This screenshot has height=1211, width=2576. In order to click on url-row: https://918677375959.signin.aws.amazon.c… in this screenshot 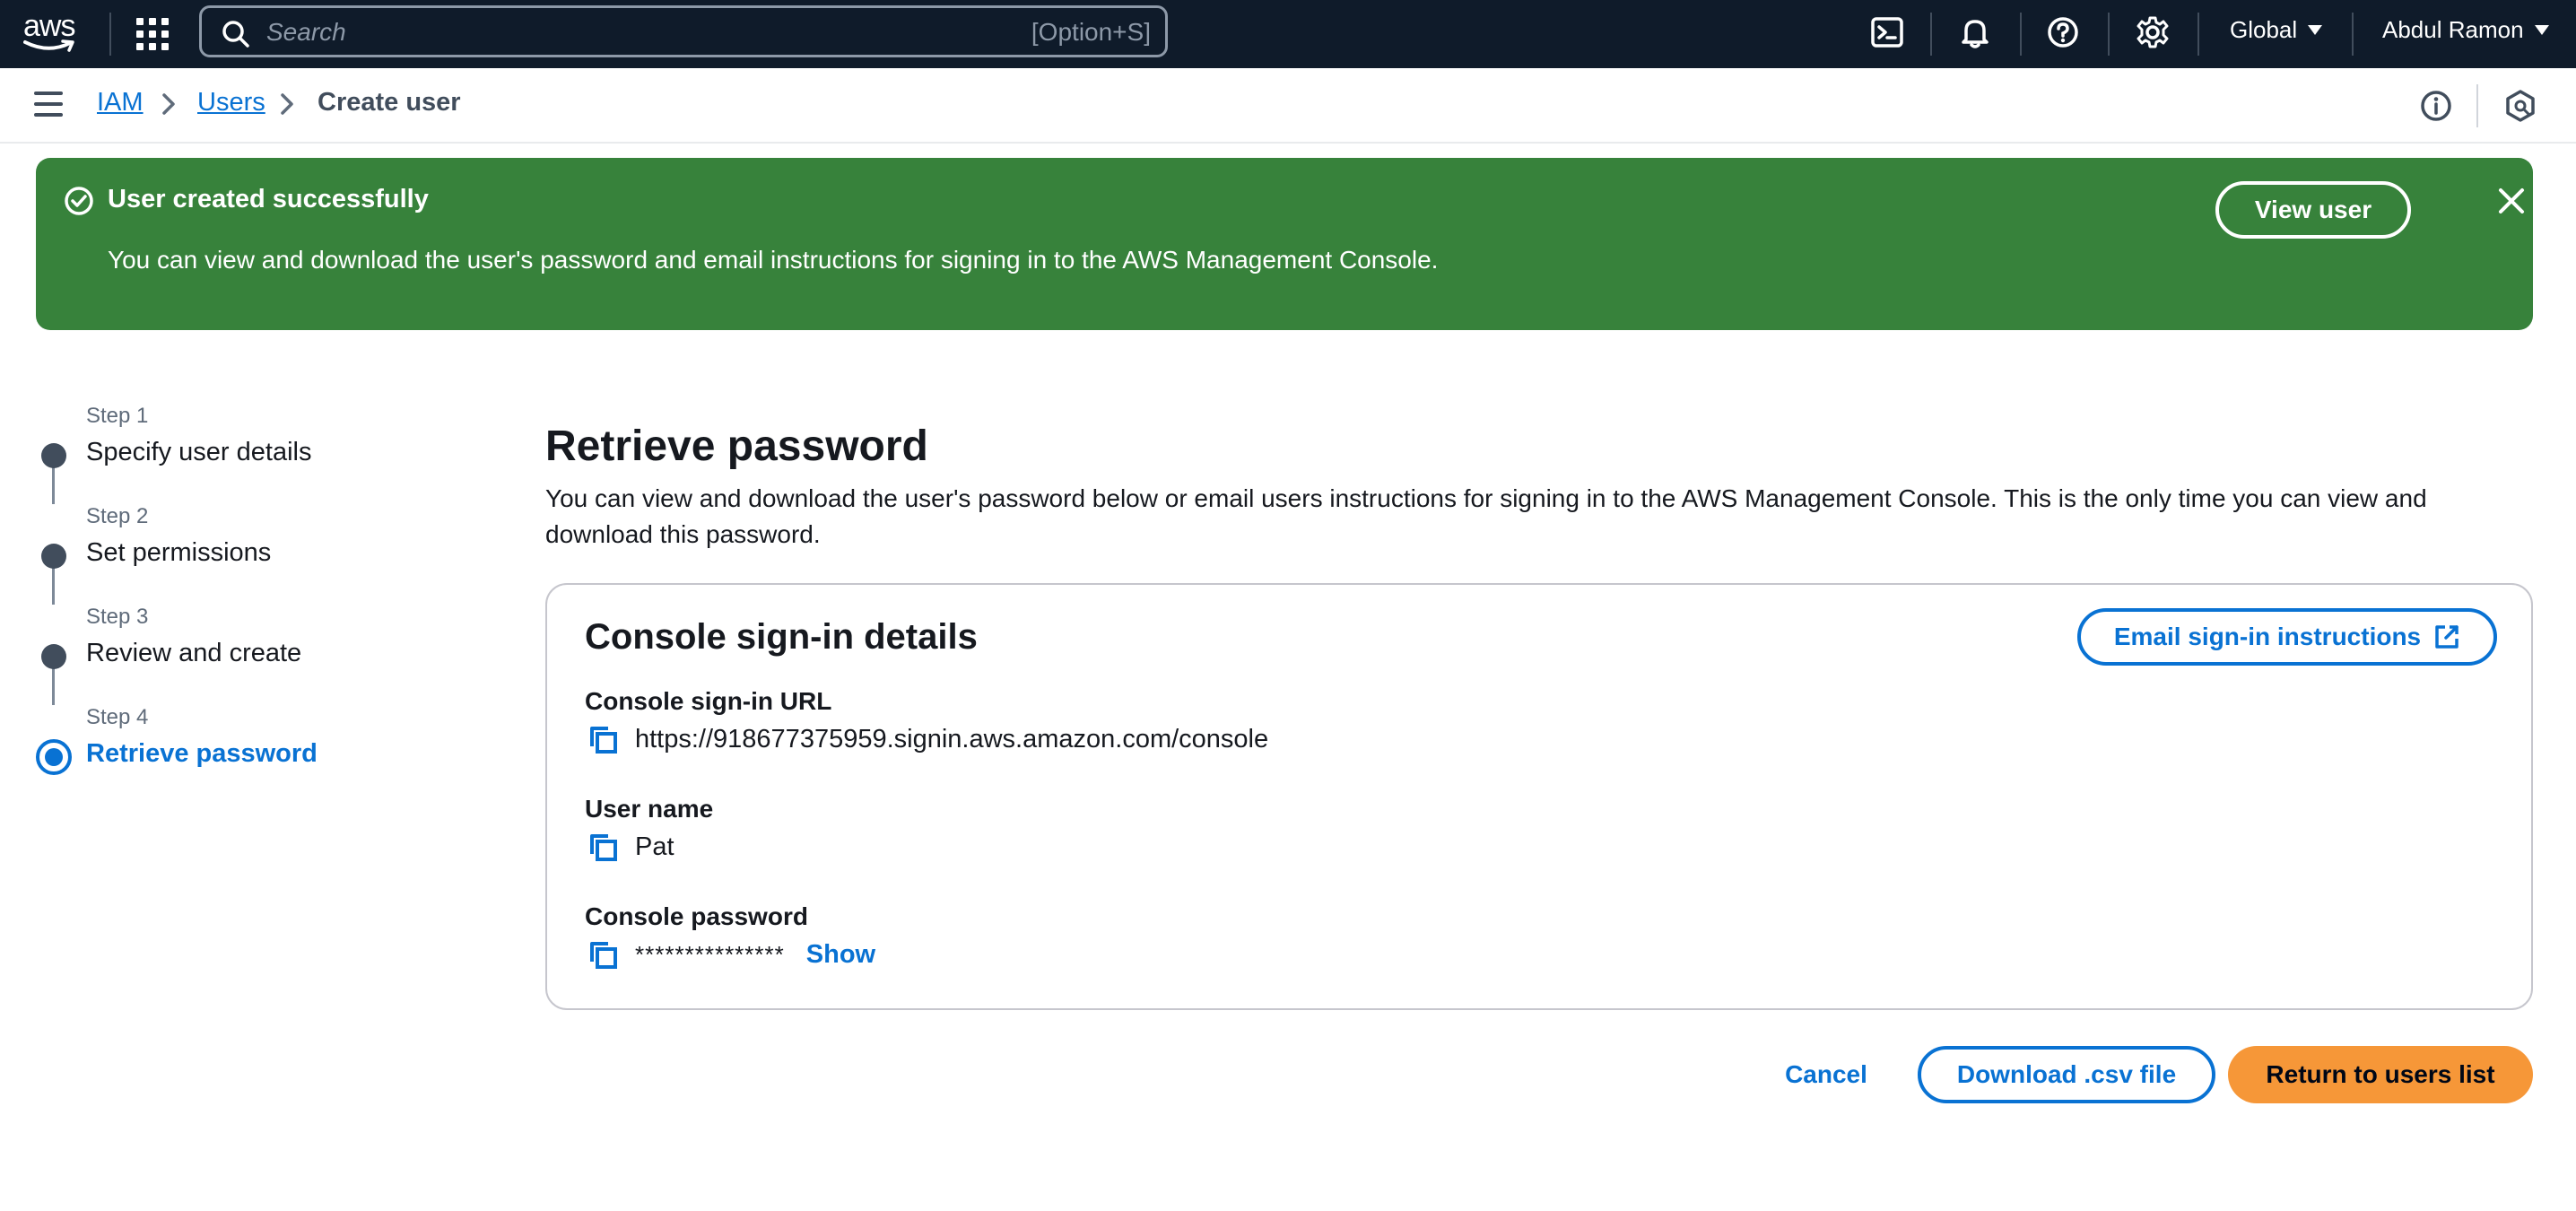, I will do `click(926, 739)`.